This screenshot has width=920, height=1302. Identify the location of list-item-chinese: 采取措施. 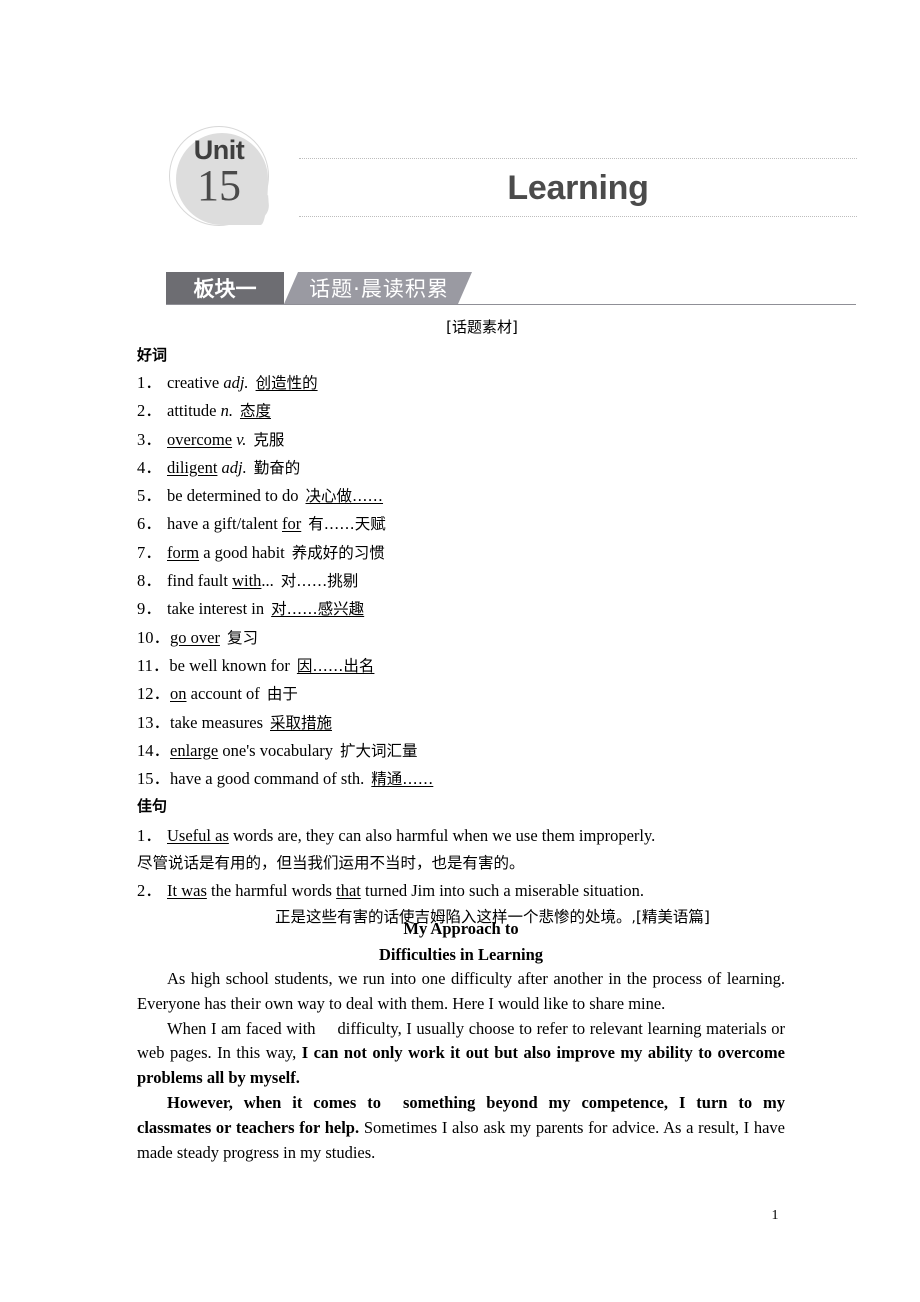
(301, 722).